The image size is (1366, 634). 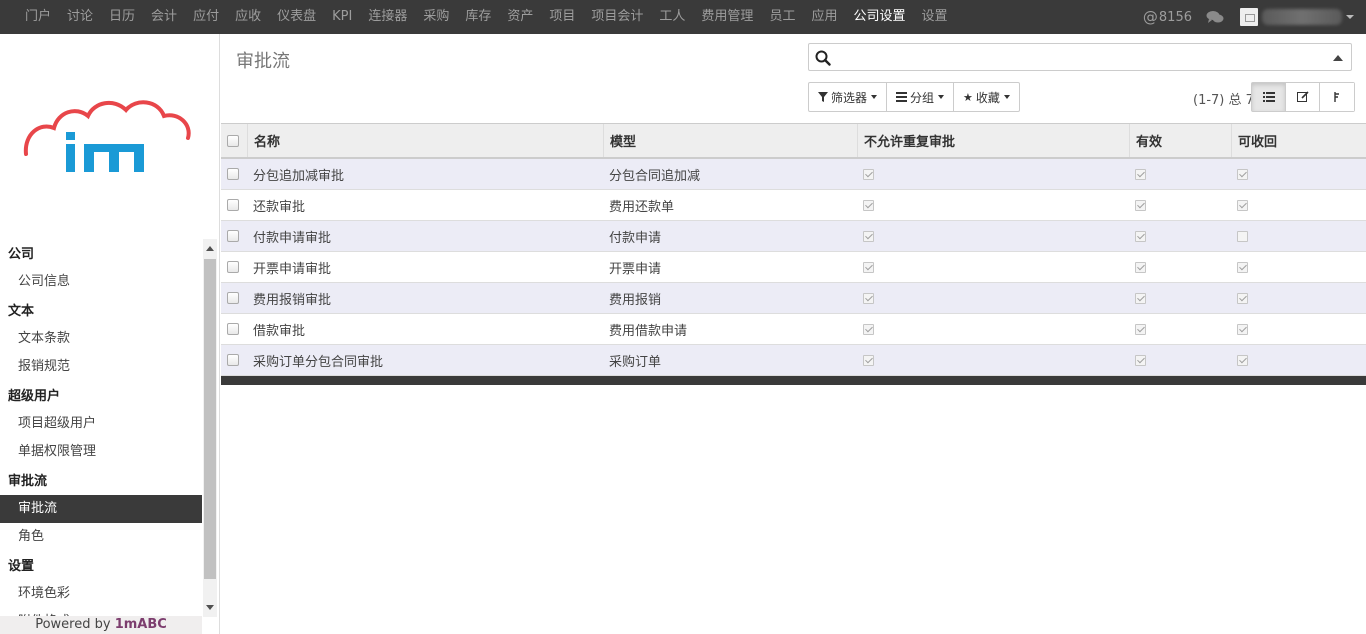 I want to click on pager-value: (1-7) 总 7, so click(x=1223, y=98).